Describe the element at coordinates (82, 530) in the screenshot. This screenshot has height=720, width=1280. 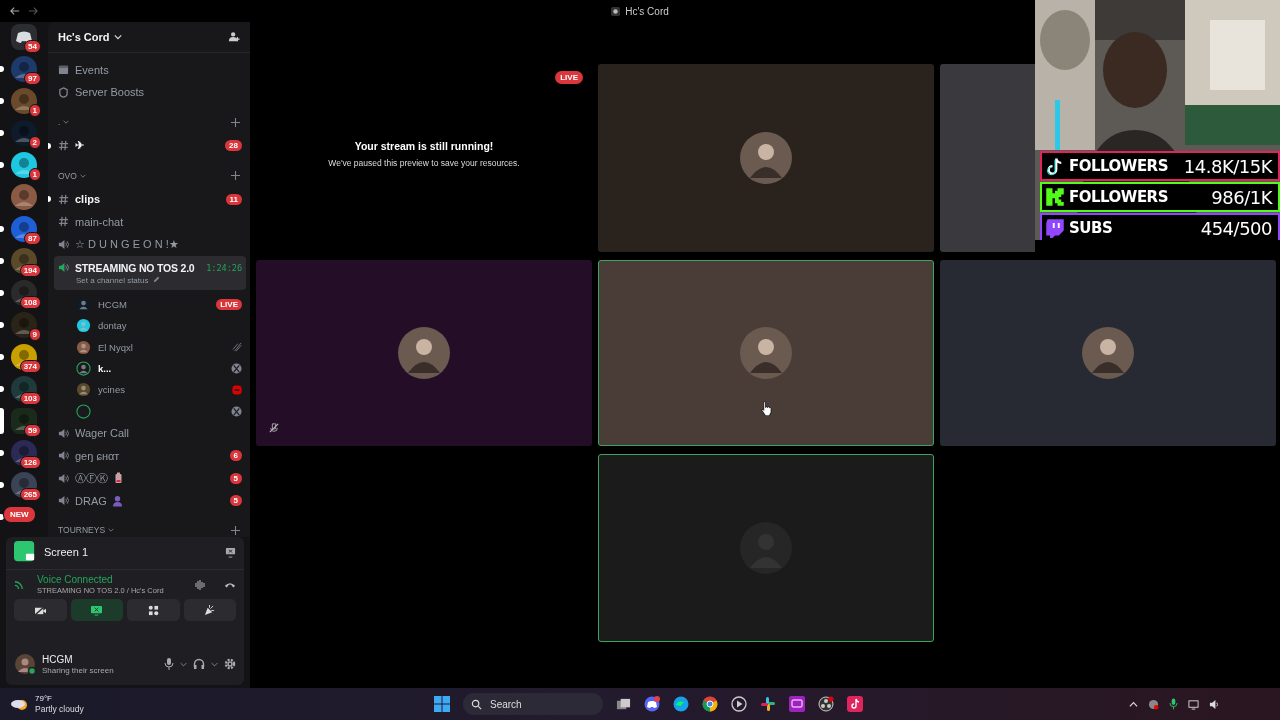
I see `category-label: TOURNEYS` at that location.